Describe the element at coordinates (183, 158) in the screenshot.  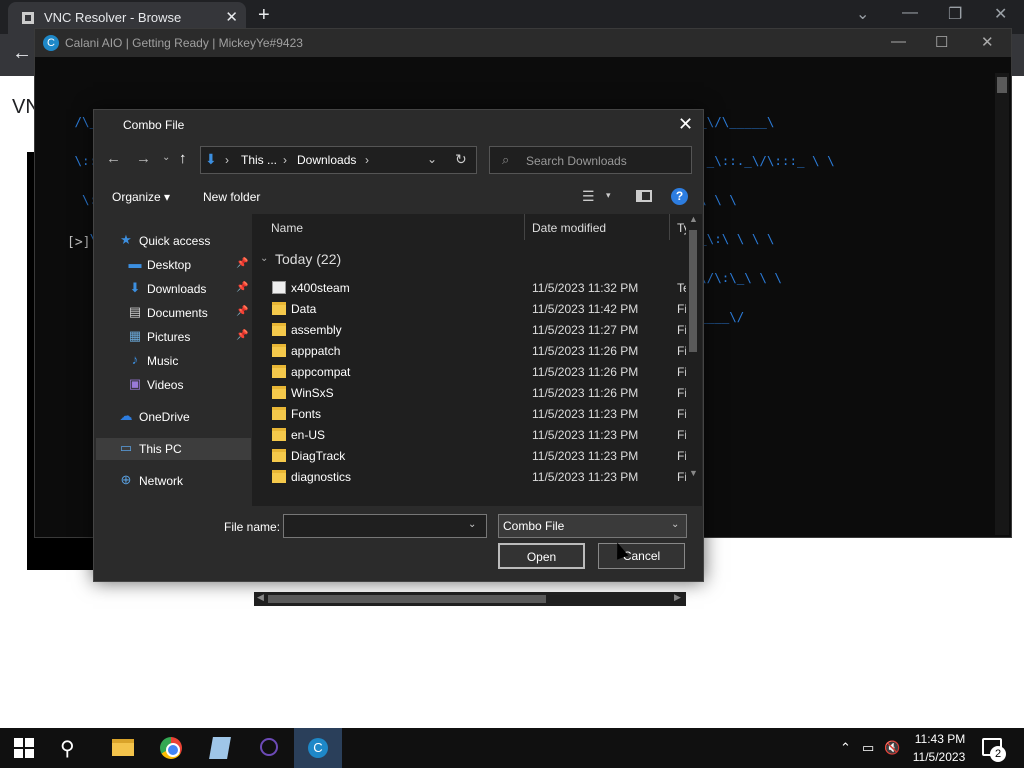
I see `up-arrow-icon: ↑` at that location.